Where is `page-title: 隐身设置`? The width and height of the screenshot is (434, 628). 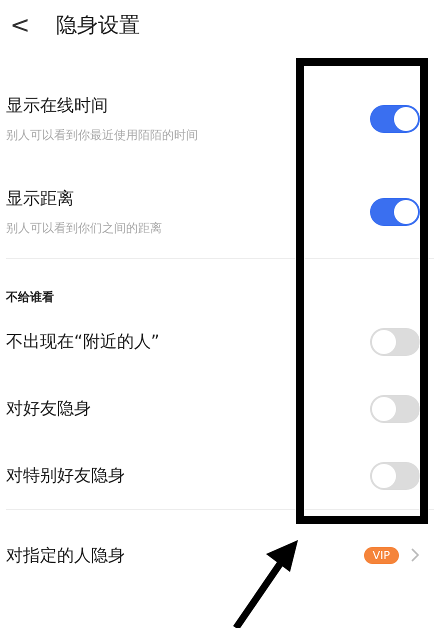 page-title: 隐身设置 is located at coordinates (98, 25).